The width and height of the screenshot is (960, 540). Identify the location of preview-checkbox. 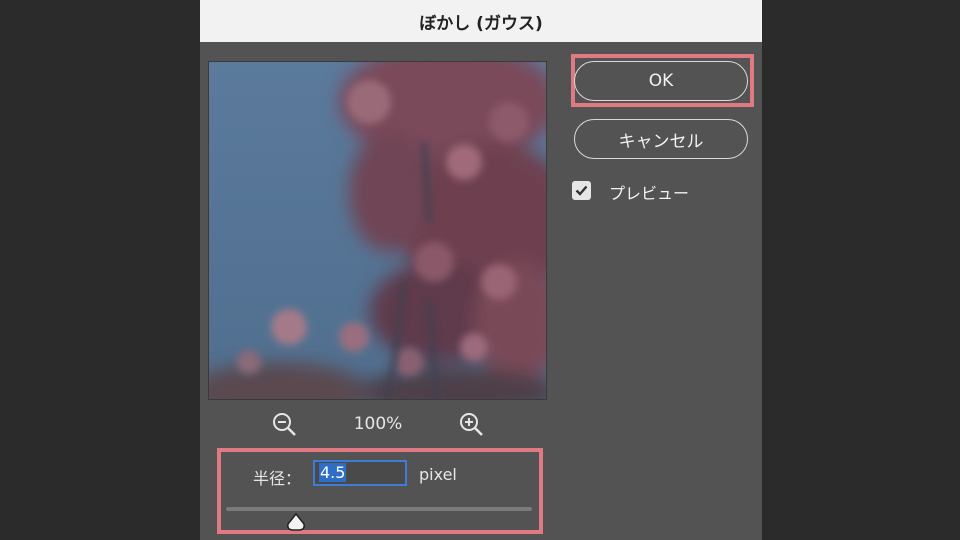
(581, 190).